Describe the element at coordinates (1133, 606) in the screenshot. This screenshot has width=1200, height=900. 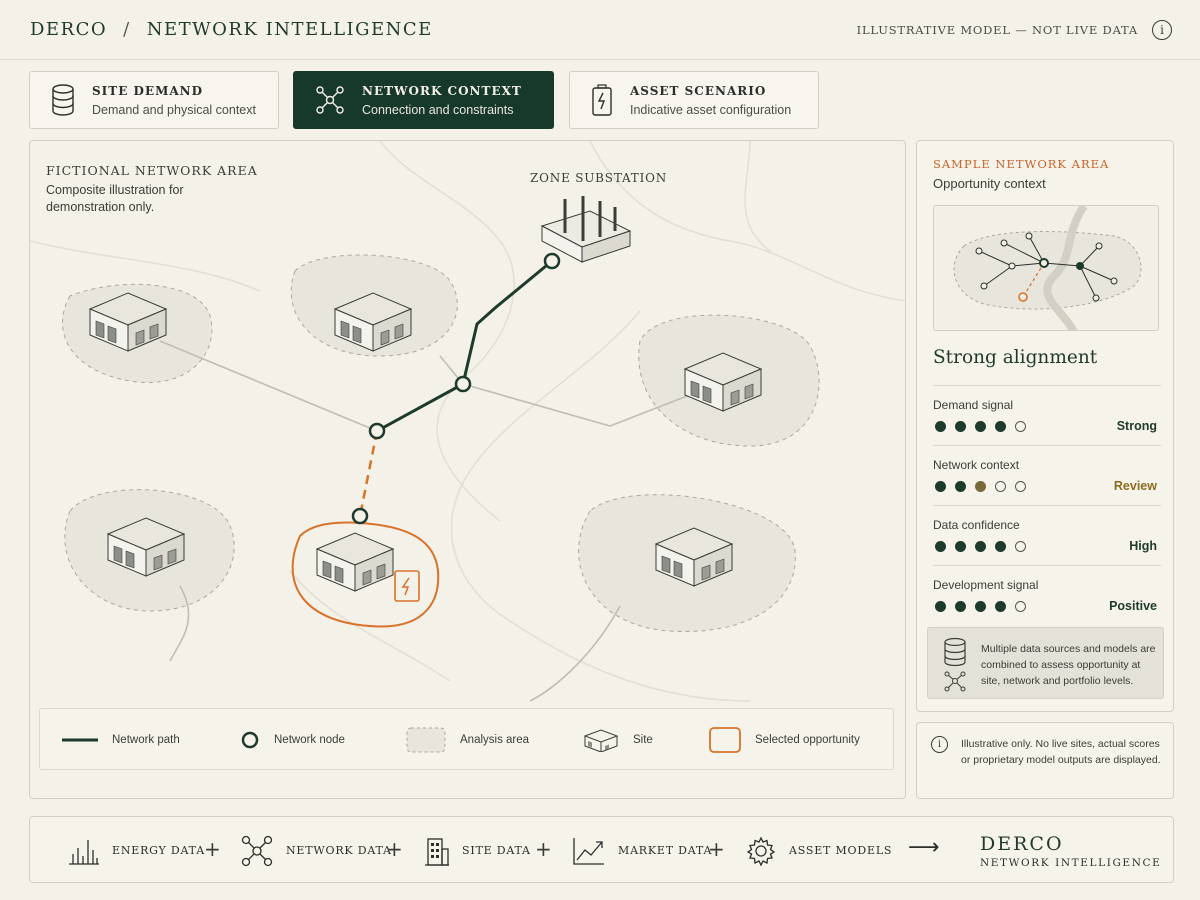
I see `metric-value: Positive` at that location.